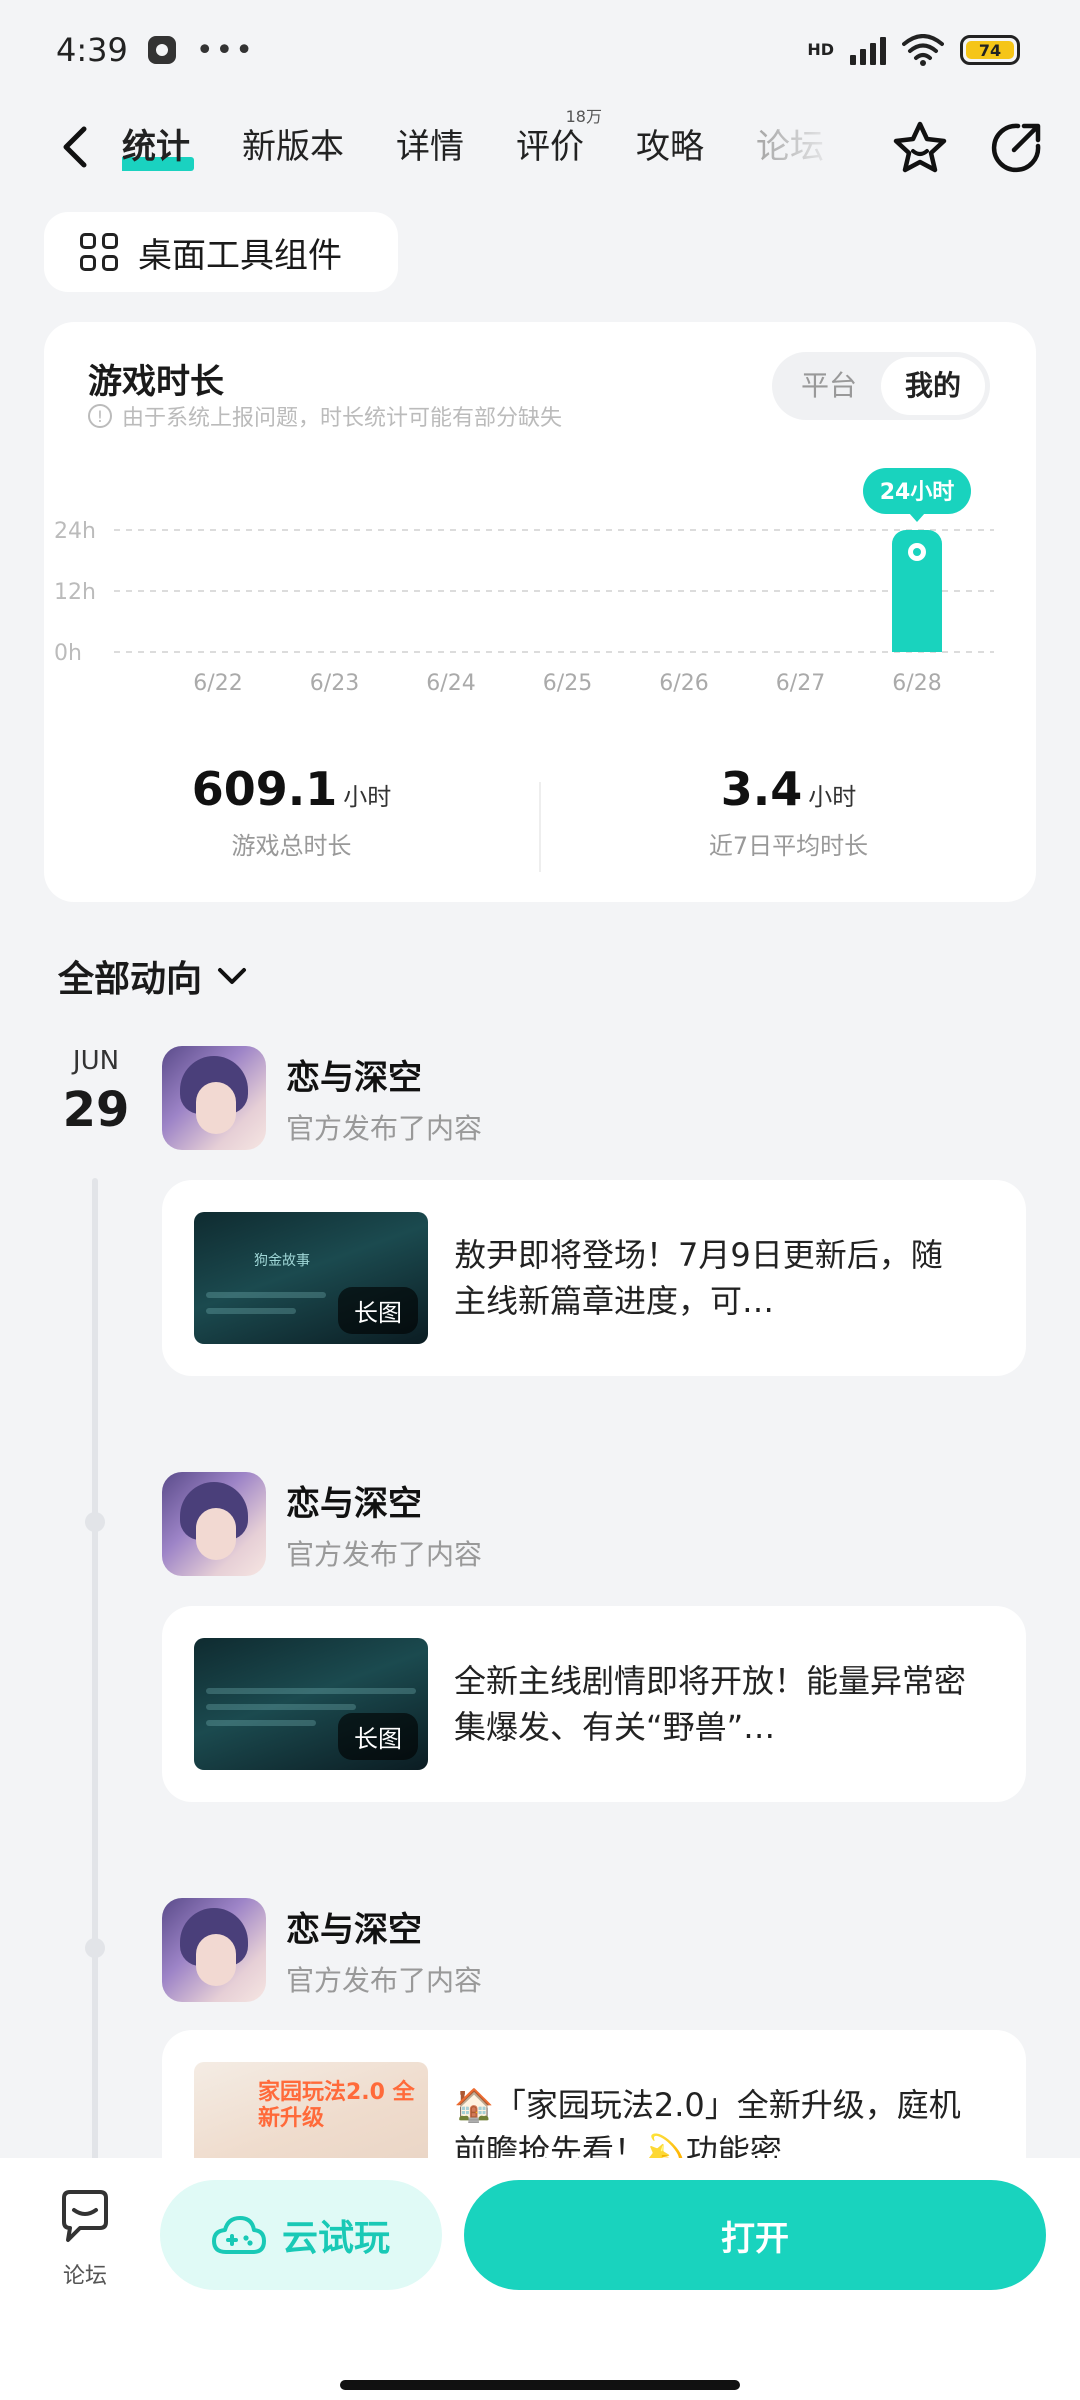 This screenshot has width=1080, height=2400. What do you see at coordinates (917, 517) in the screenshot?
I see `highlight-pointer` at bounding box center [917, 517].